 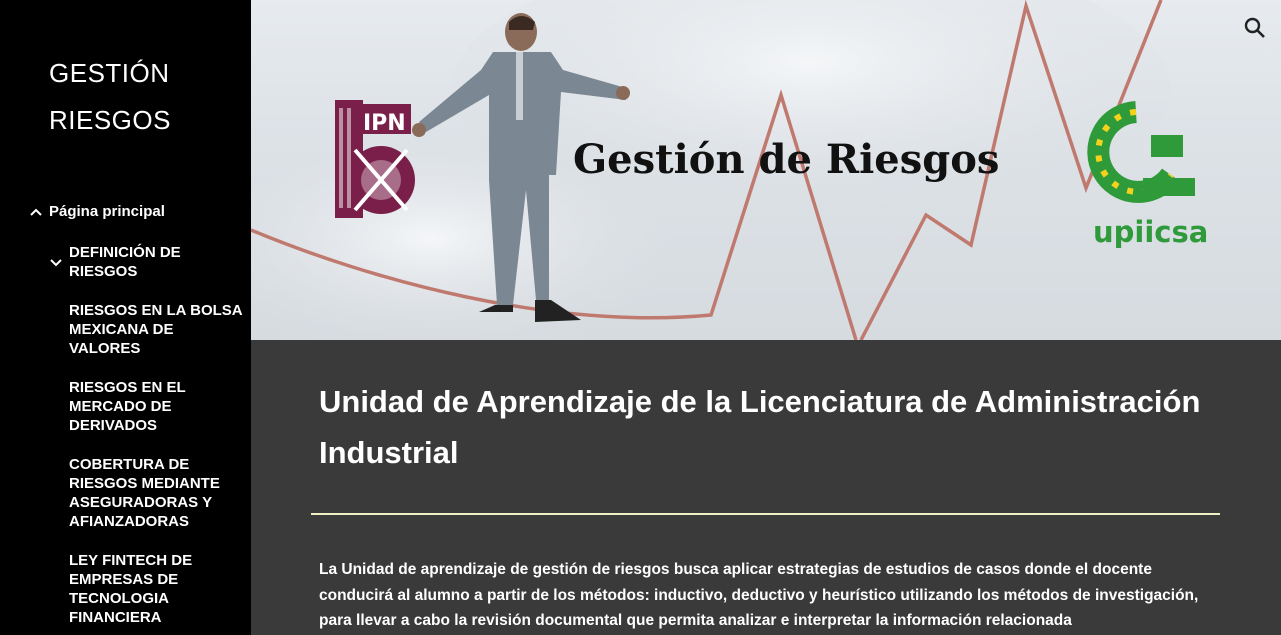 I want to click on hero-title: Gestión de Riesgos, so click(x=786, y=159).